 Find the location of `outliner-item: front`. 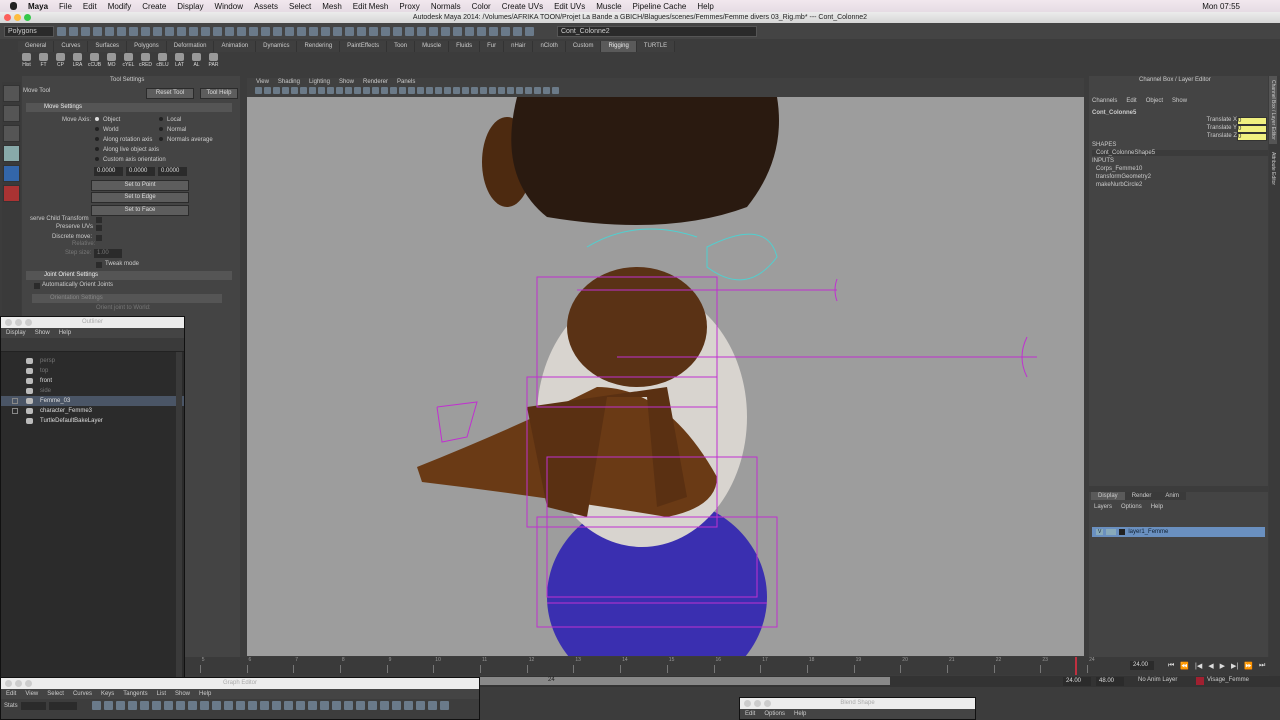

outliner-item: front is located at coordinates (92, 381).